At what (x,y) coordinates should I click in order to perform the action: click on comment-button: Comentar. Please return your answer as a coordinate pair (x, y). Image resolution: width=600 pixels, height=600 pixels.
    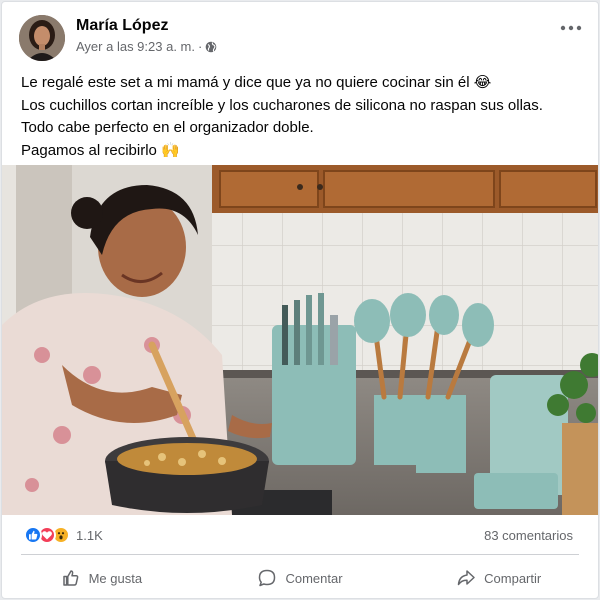
    Looking at the image, I should click on (300, 578).